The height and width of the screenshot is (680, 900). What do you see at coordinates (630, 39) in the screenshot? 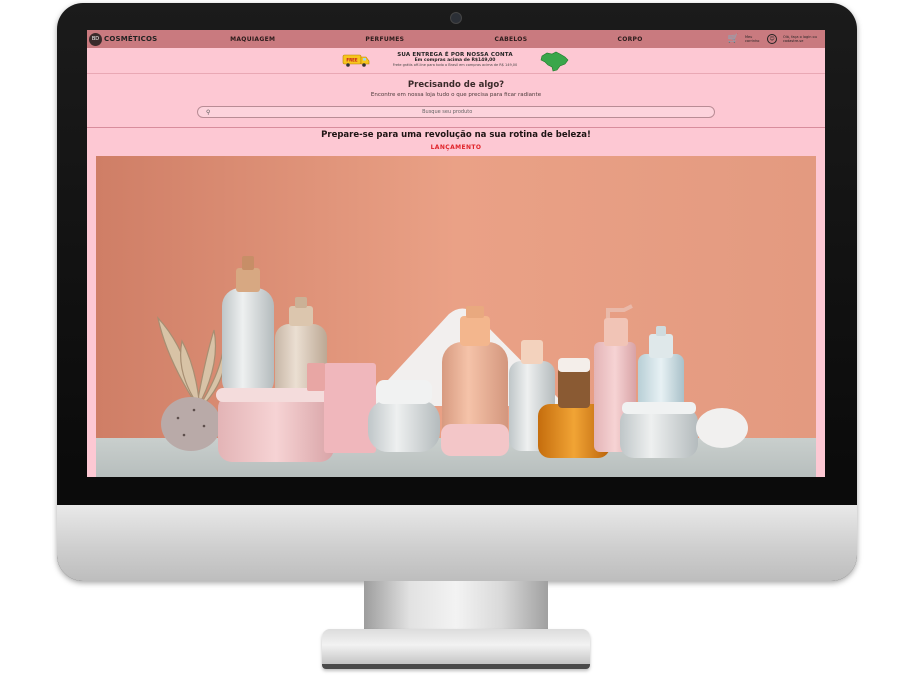
I see `nav-item-corpo: CORPO` at bounding box center [630, 39].